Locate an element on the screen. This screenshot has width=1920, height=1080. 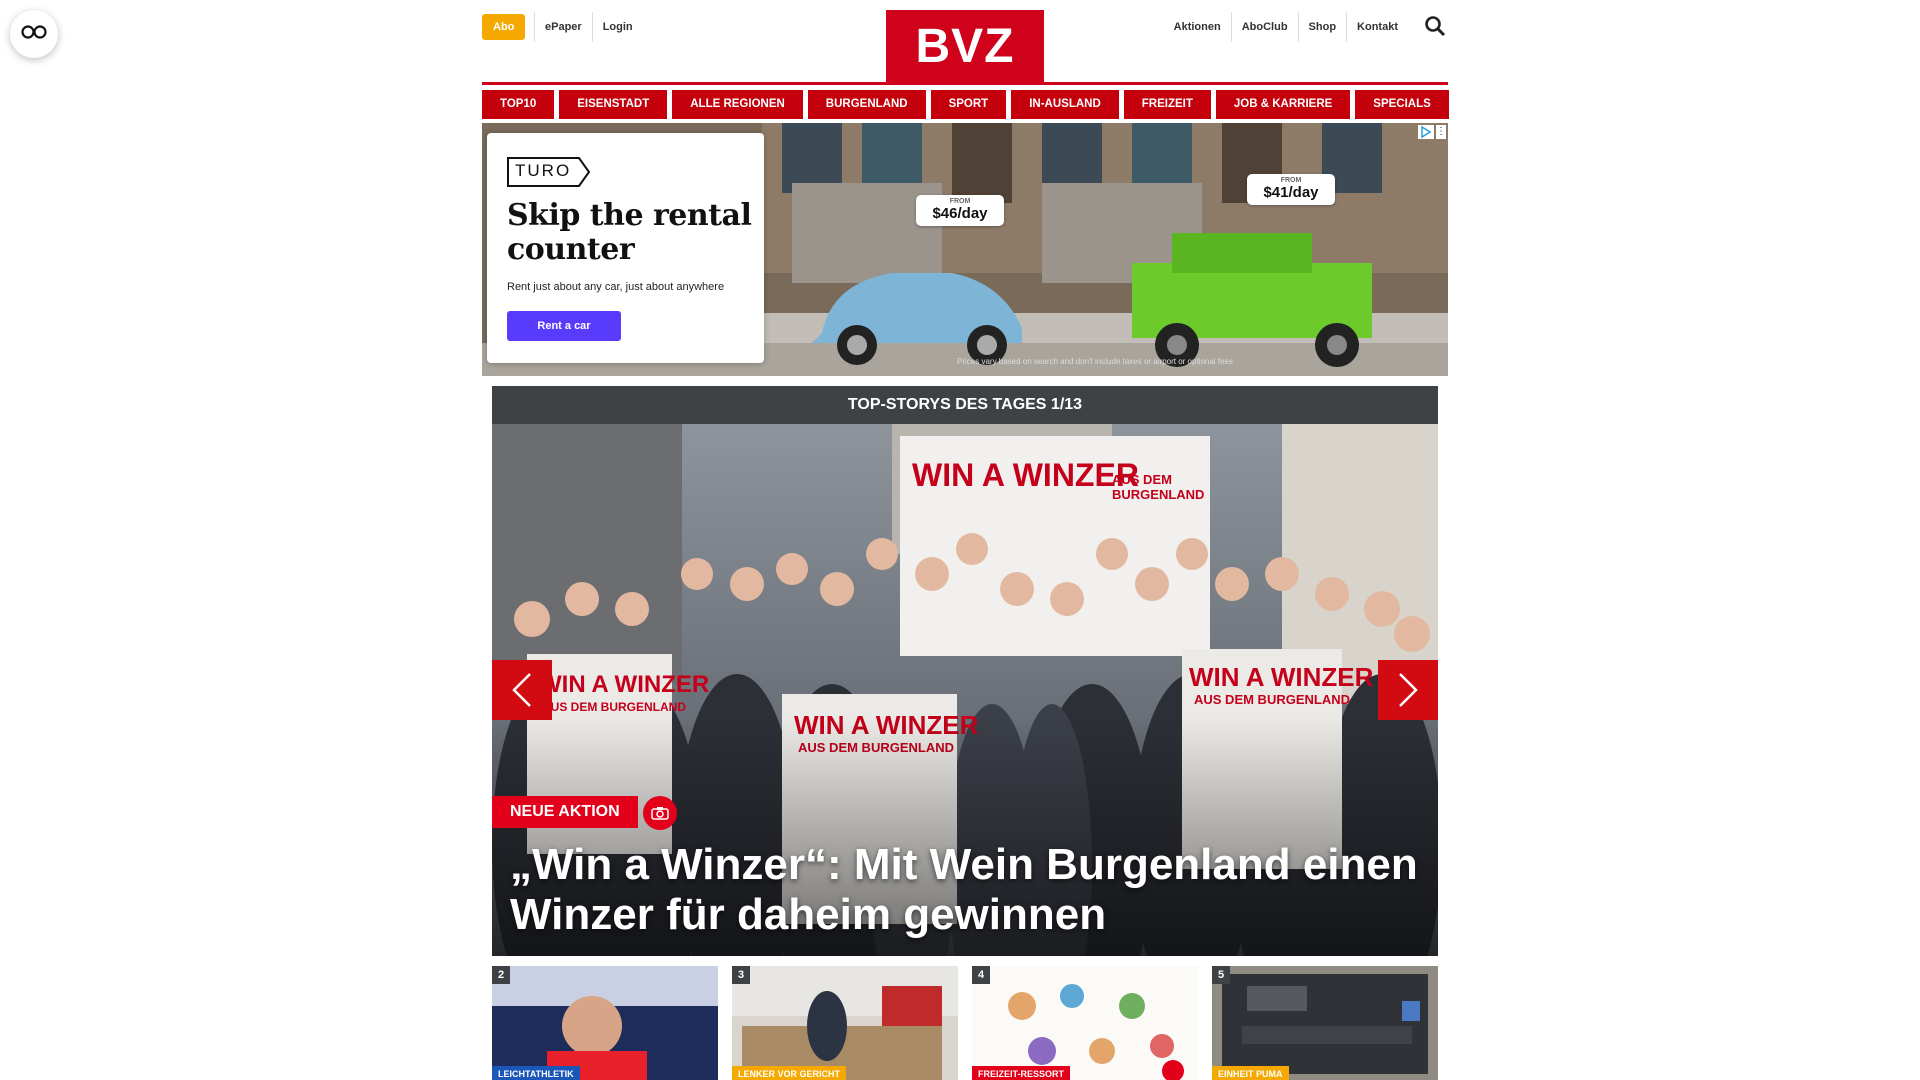
price-value: $46/day is located at coordinates (960, 213).